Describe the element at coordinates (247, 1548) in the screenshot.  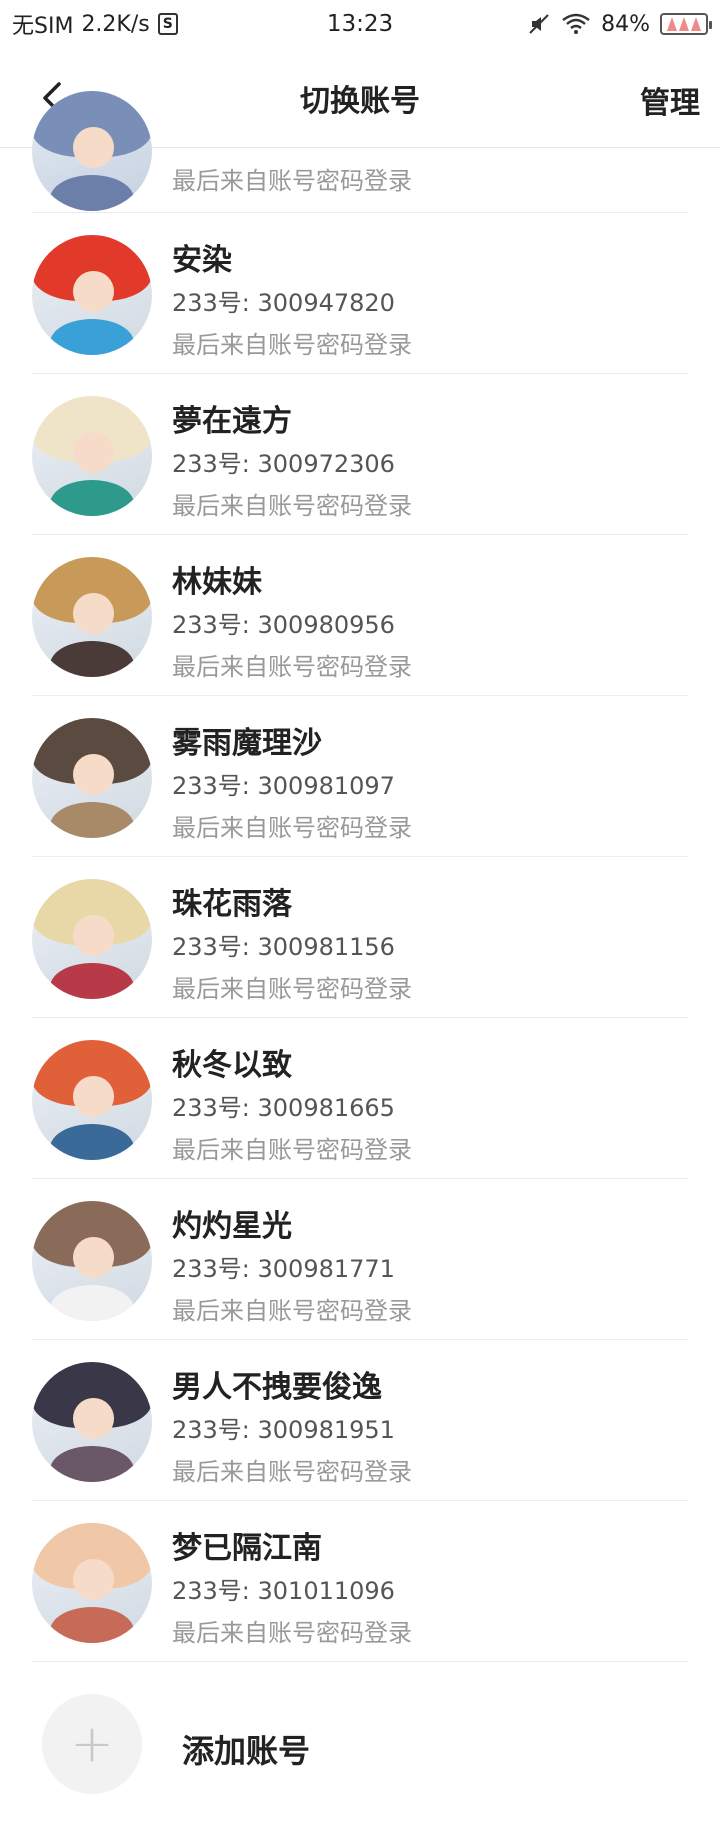
I see `account-name: 梦已隔江南` at that location.